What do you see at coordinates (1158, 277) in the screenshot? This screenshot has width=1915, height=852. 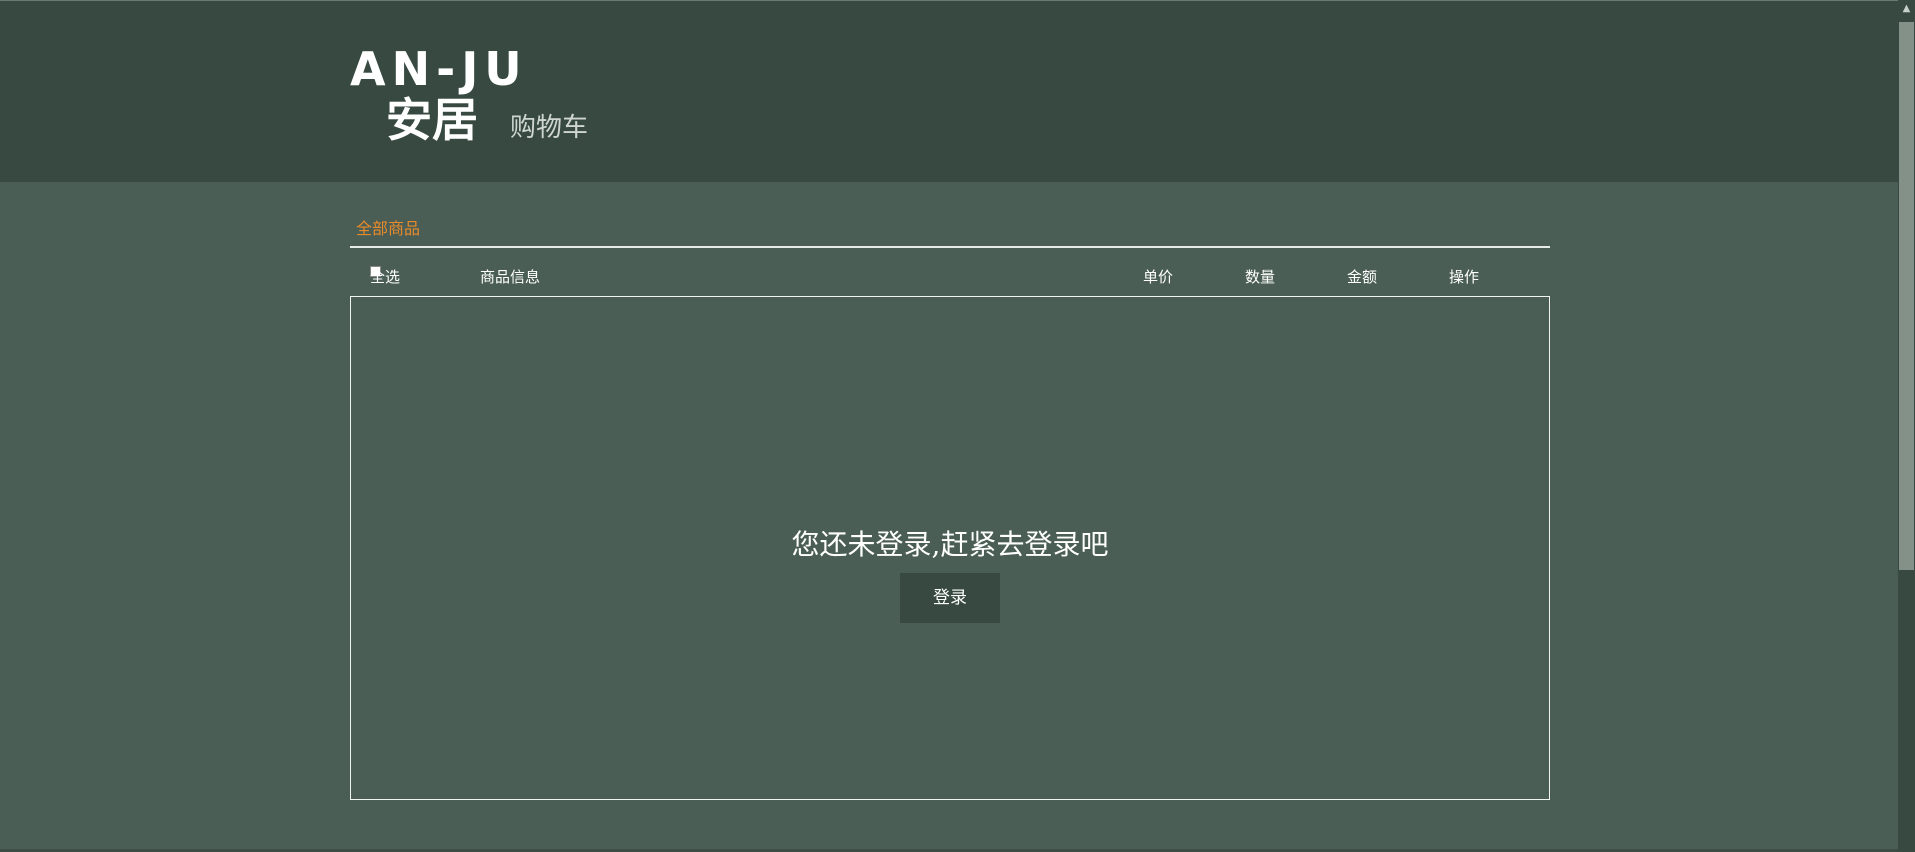 I see `column-unit-price: 单价` at bounding box center [1158, 277].